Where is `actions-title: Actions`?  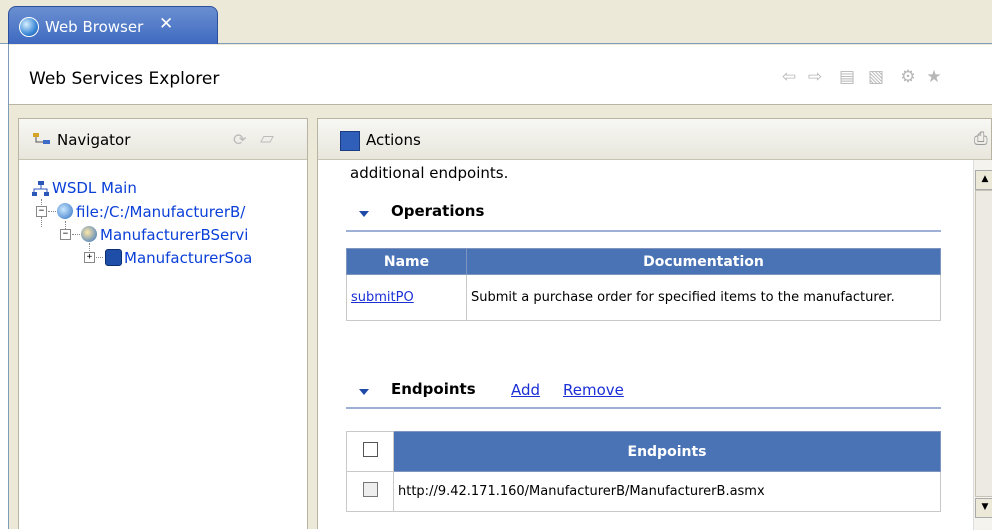
actions-title: Actions is located at coordinates (393, 140).